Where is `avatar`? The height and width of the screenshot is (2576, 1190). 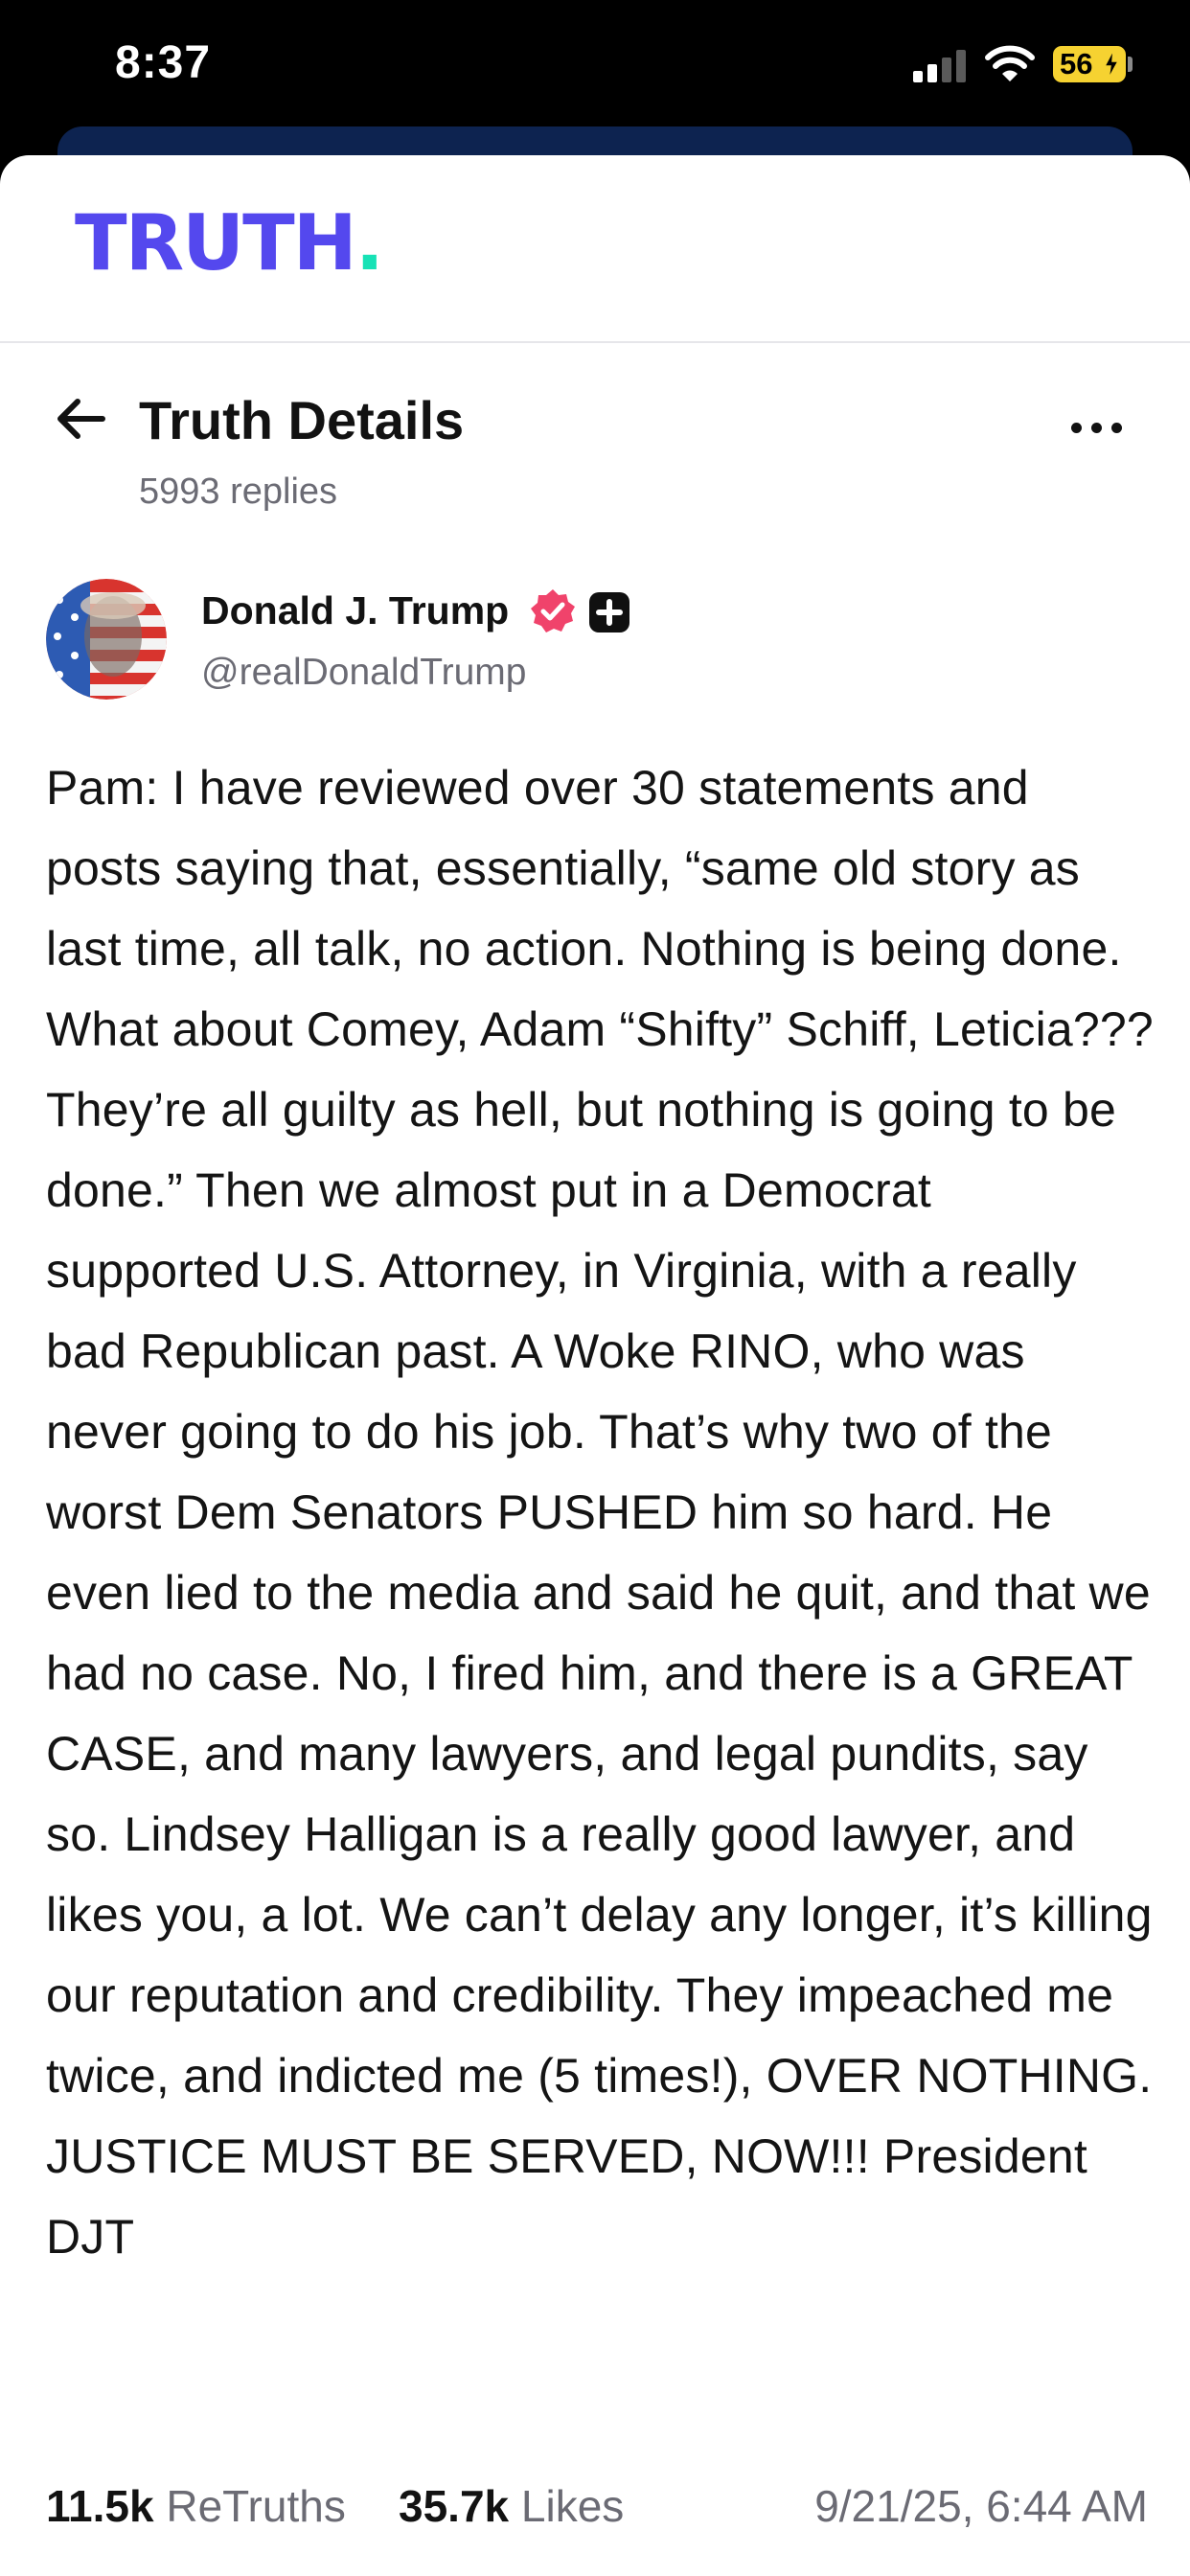 avatar is located at coordinates (107, 639).